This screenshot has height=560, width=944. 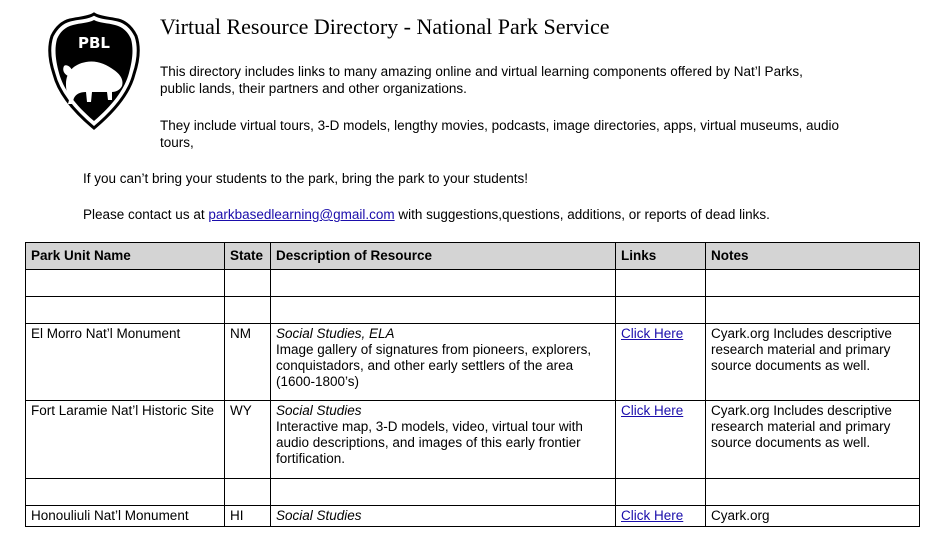 What do you see at coordinates (301, 214) in the screenshot?
I see `contact-email-link: parkbasedlearning@gmail.com` at bounding box center [301, 214].